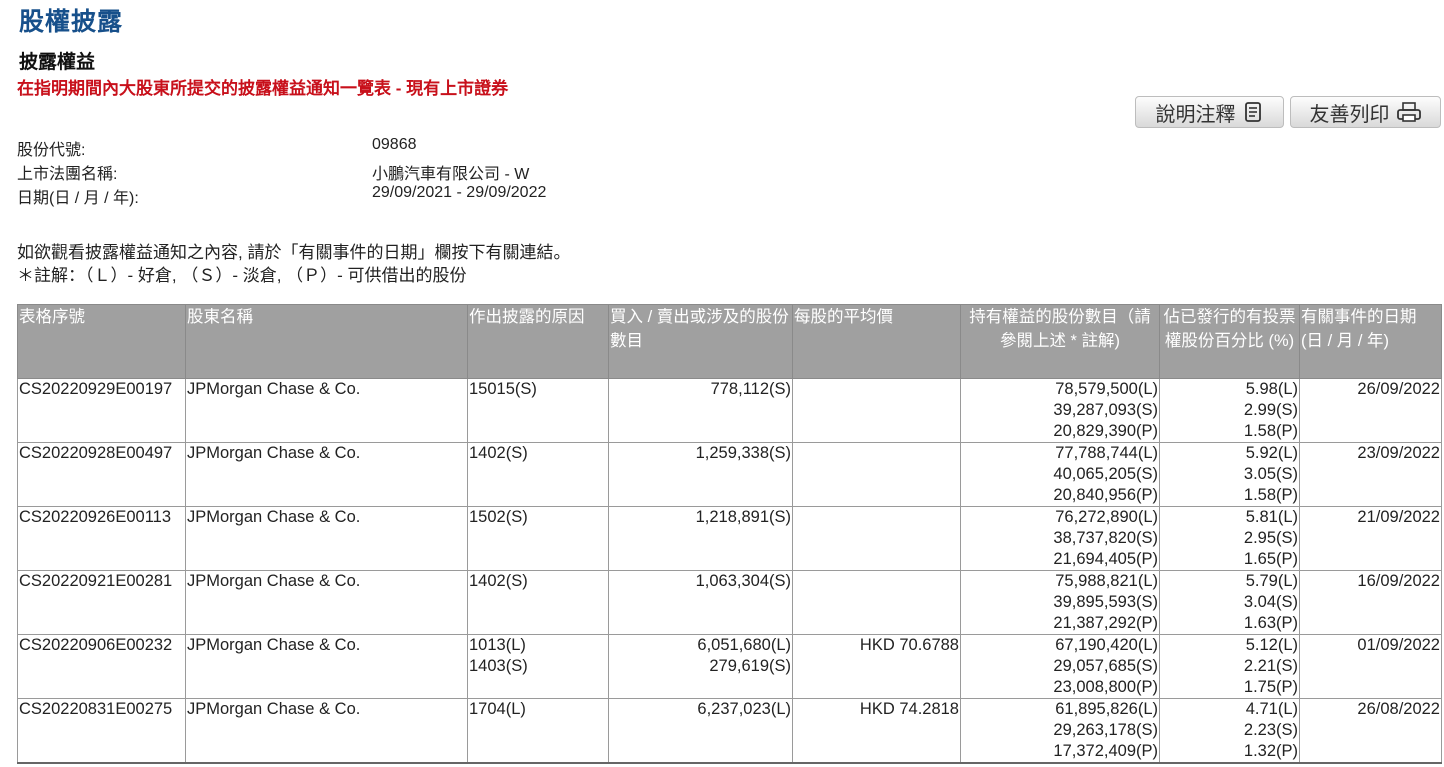  What do you see at coordinates (1270, 538) in the screenshot?
I see `cell-percent-line: 2.95(S)` at bounding box center [1270, 538].